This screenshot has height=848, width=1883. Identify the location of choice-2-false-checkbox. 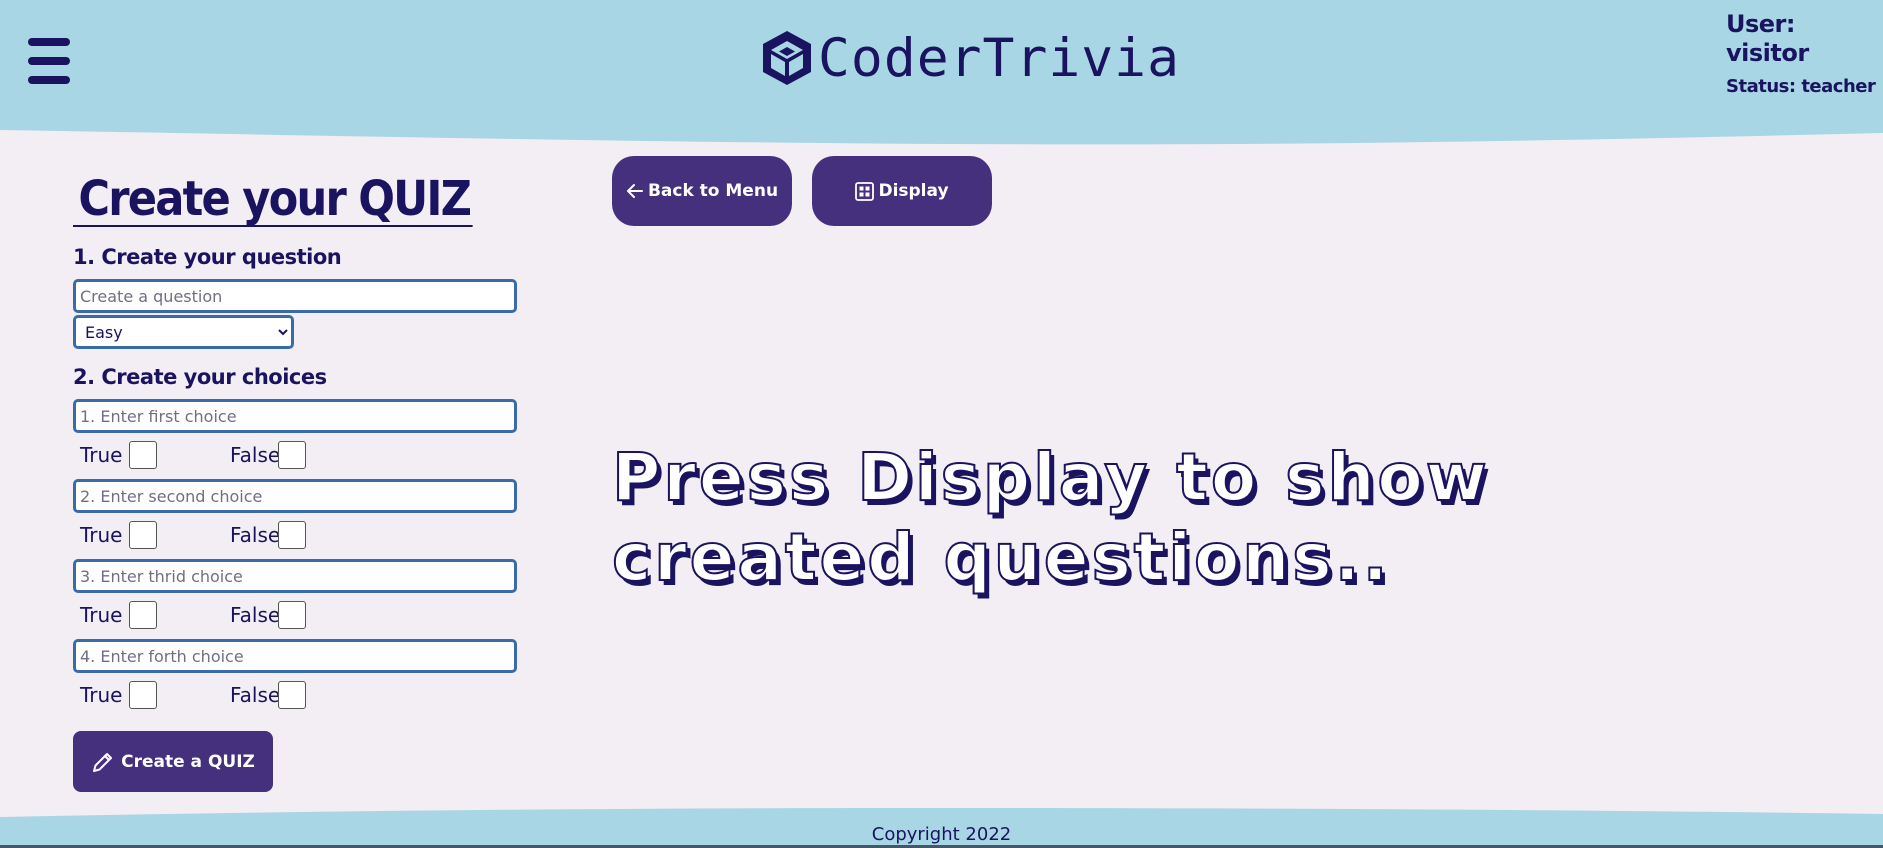
(292, 535).